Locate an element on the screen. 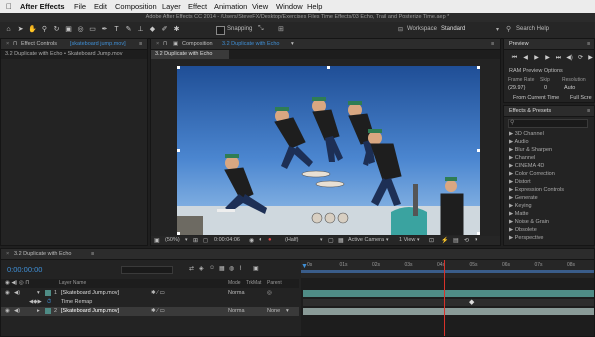  grid-icon: ⊞ is located at coordinates (195, 240).